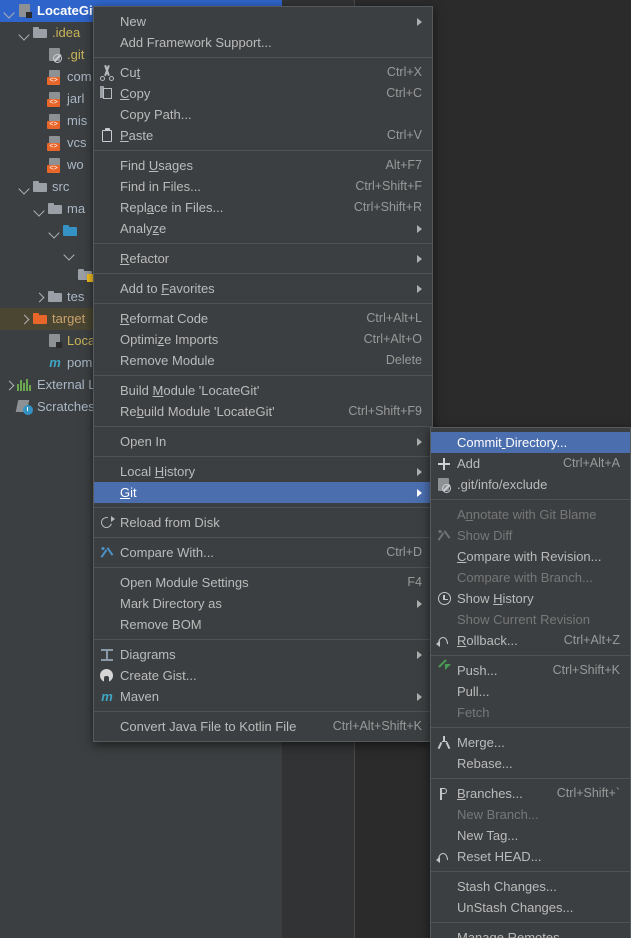 The height and width of the screenshot is (938, 631). What do you see at coordinates (263, 492) in the screenshot?
I see `menu-item-git: Git` at bounding box center [263, 492].